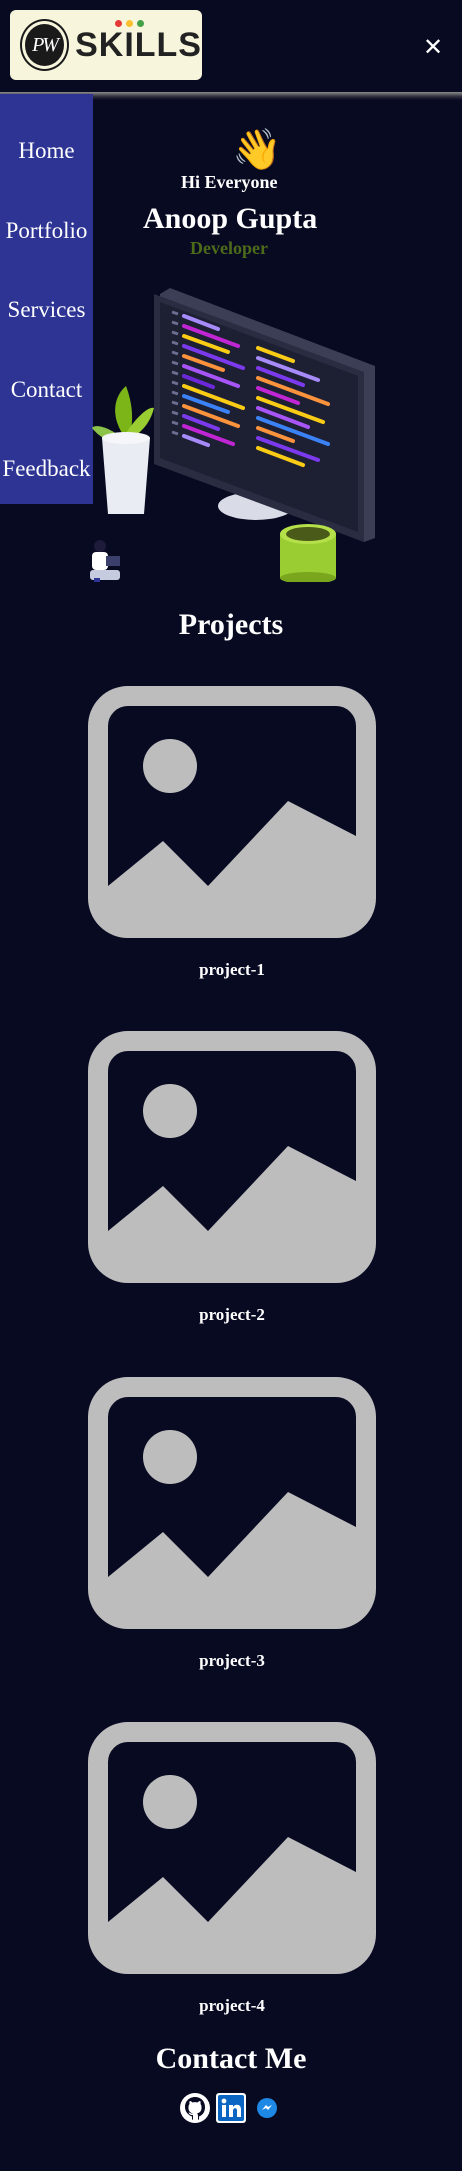  I want to click on contact-title: Contact Me, so click(231, 2058).